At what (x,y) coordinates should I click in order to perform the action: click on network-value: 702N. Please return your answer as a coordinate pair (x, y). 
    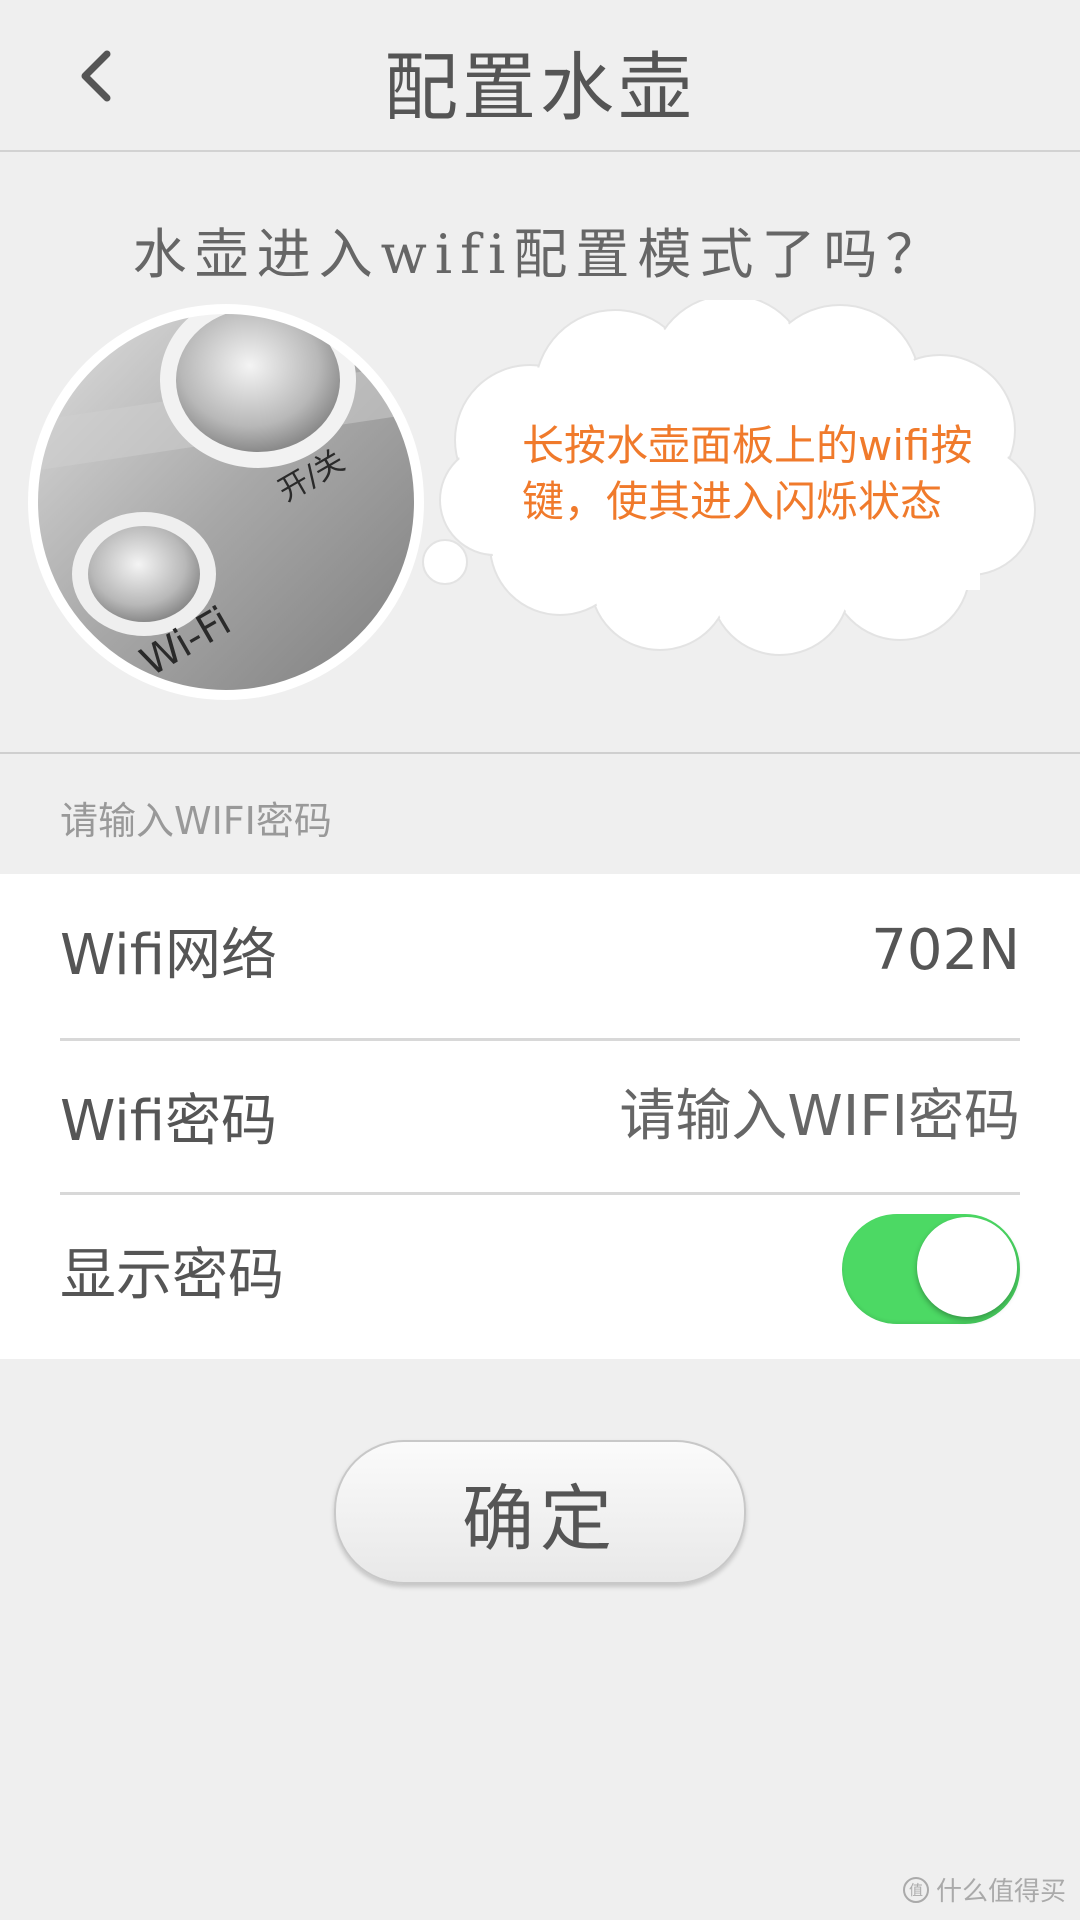
    Looking at the image, I should click on (945, 950).